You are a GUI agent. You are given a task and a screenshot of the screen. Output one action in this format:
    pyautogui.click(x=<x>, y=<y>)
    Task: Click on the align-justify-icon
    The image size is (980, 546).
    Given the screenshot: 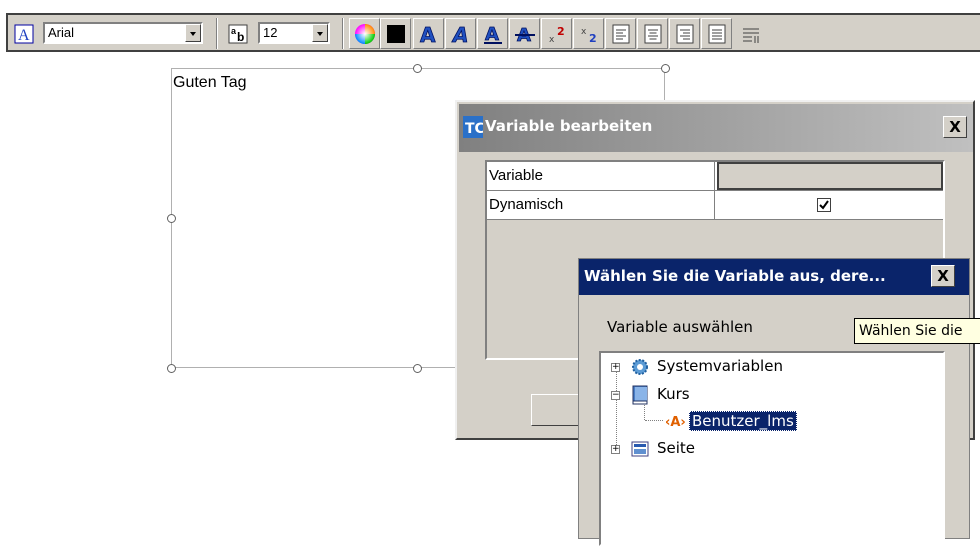 What is the action you would take?
    pyautogui.click(x=716, y=33)
    